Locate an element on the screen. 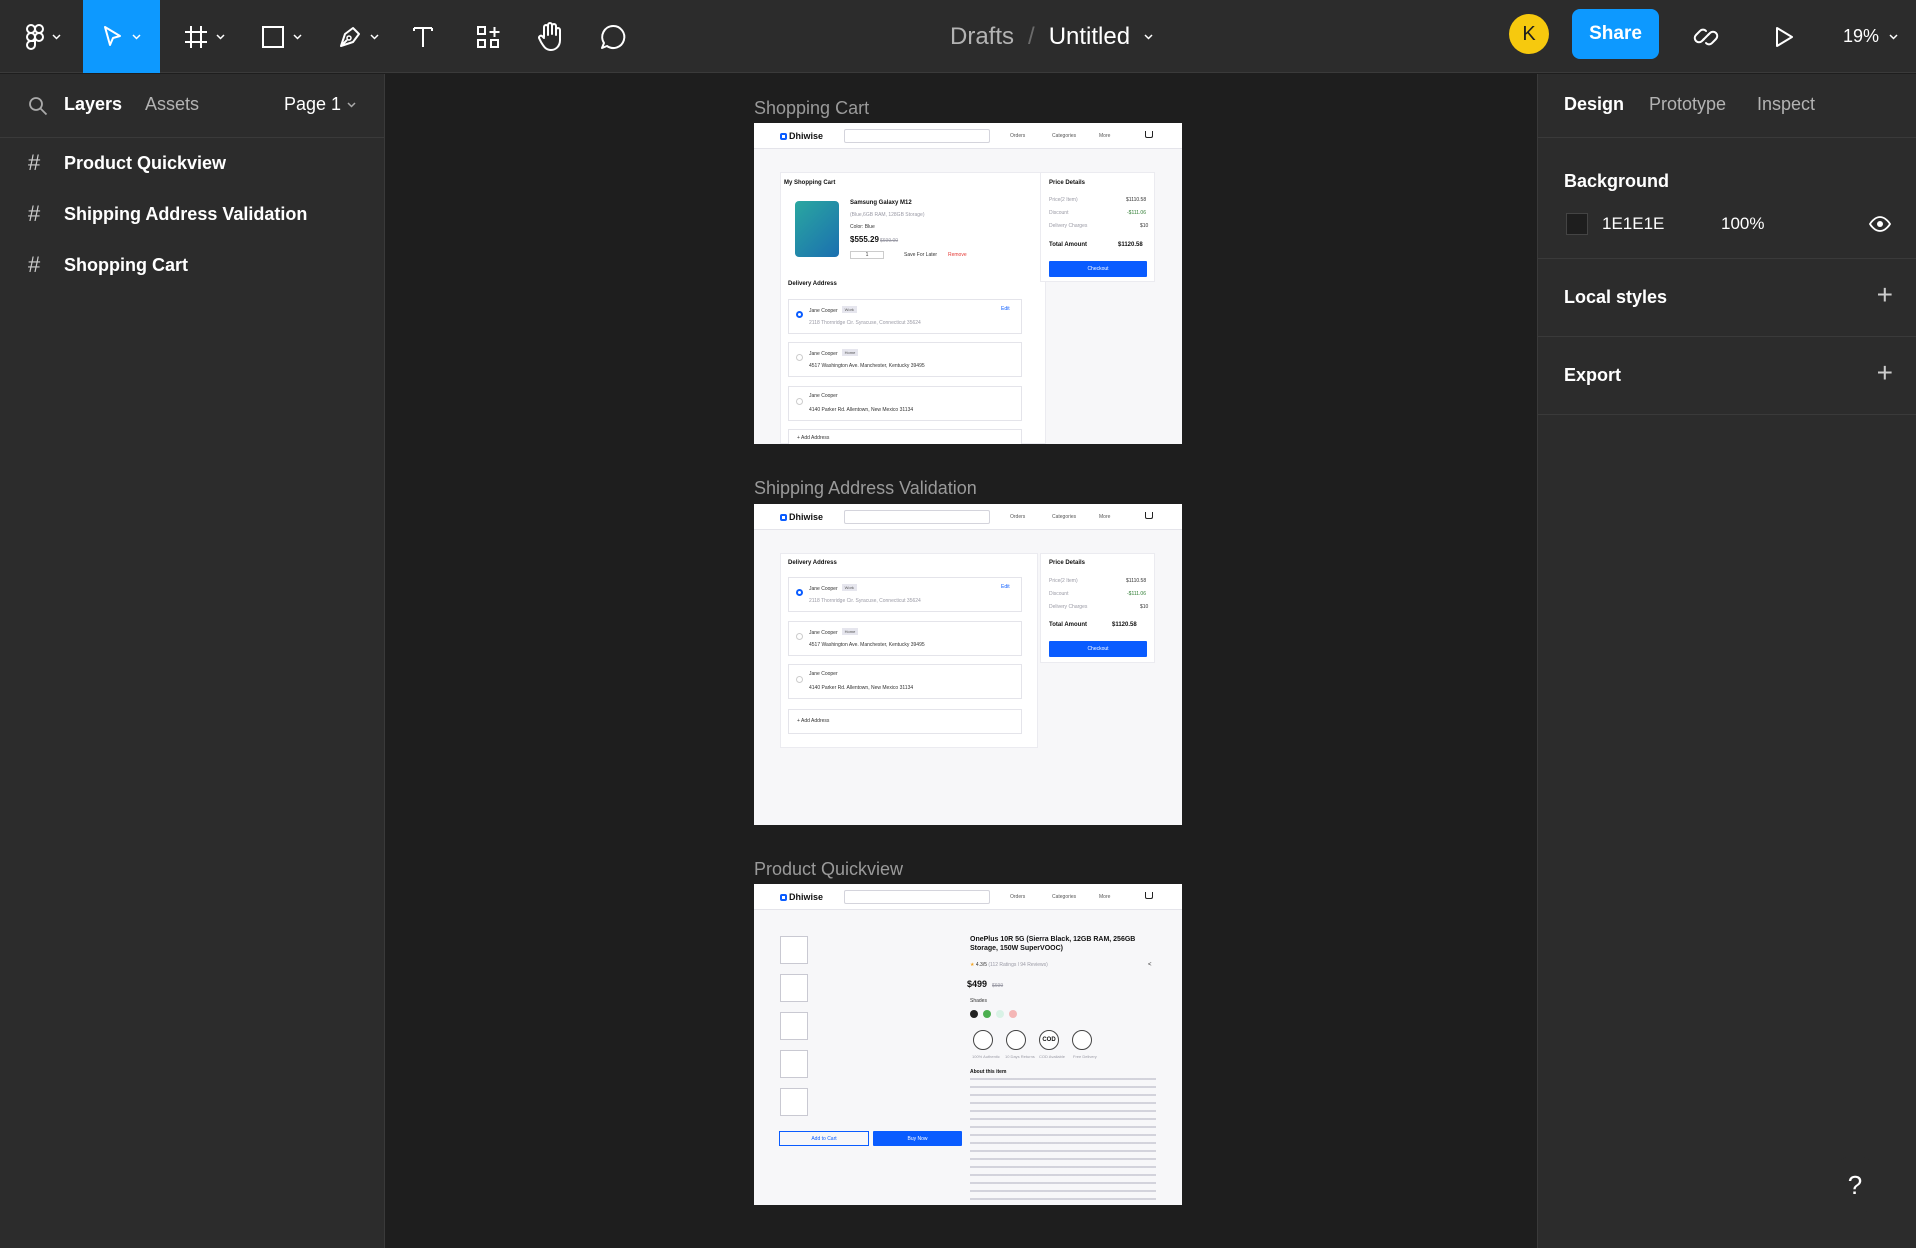 This screenshot has width=1916, height=1248. help-button: ? is located at coordinates (1855, 1185).